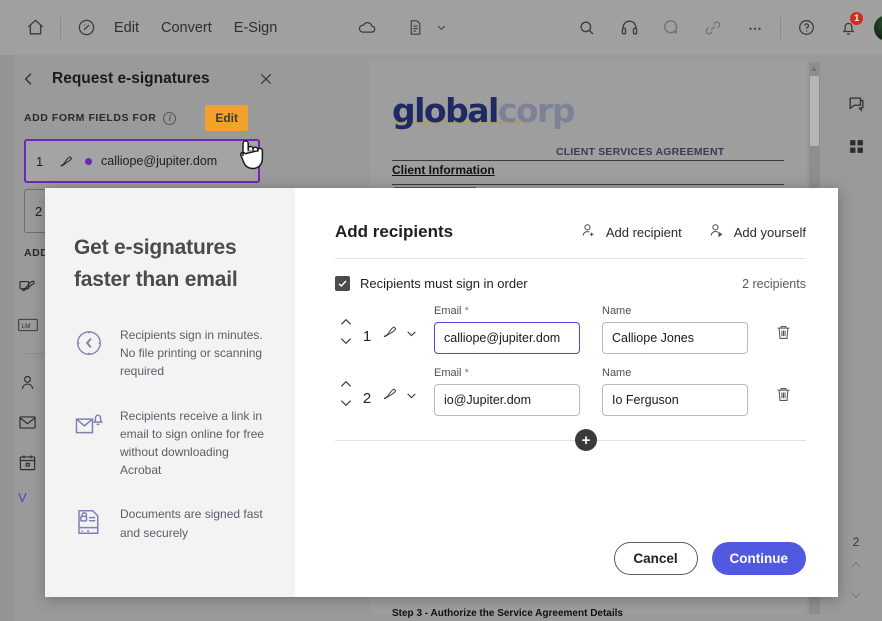 The width and height of the screenshot is (882, 621). I want to click on add-more-recipients-row: +, so click(570, 440).